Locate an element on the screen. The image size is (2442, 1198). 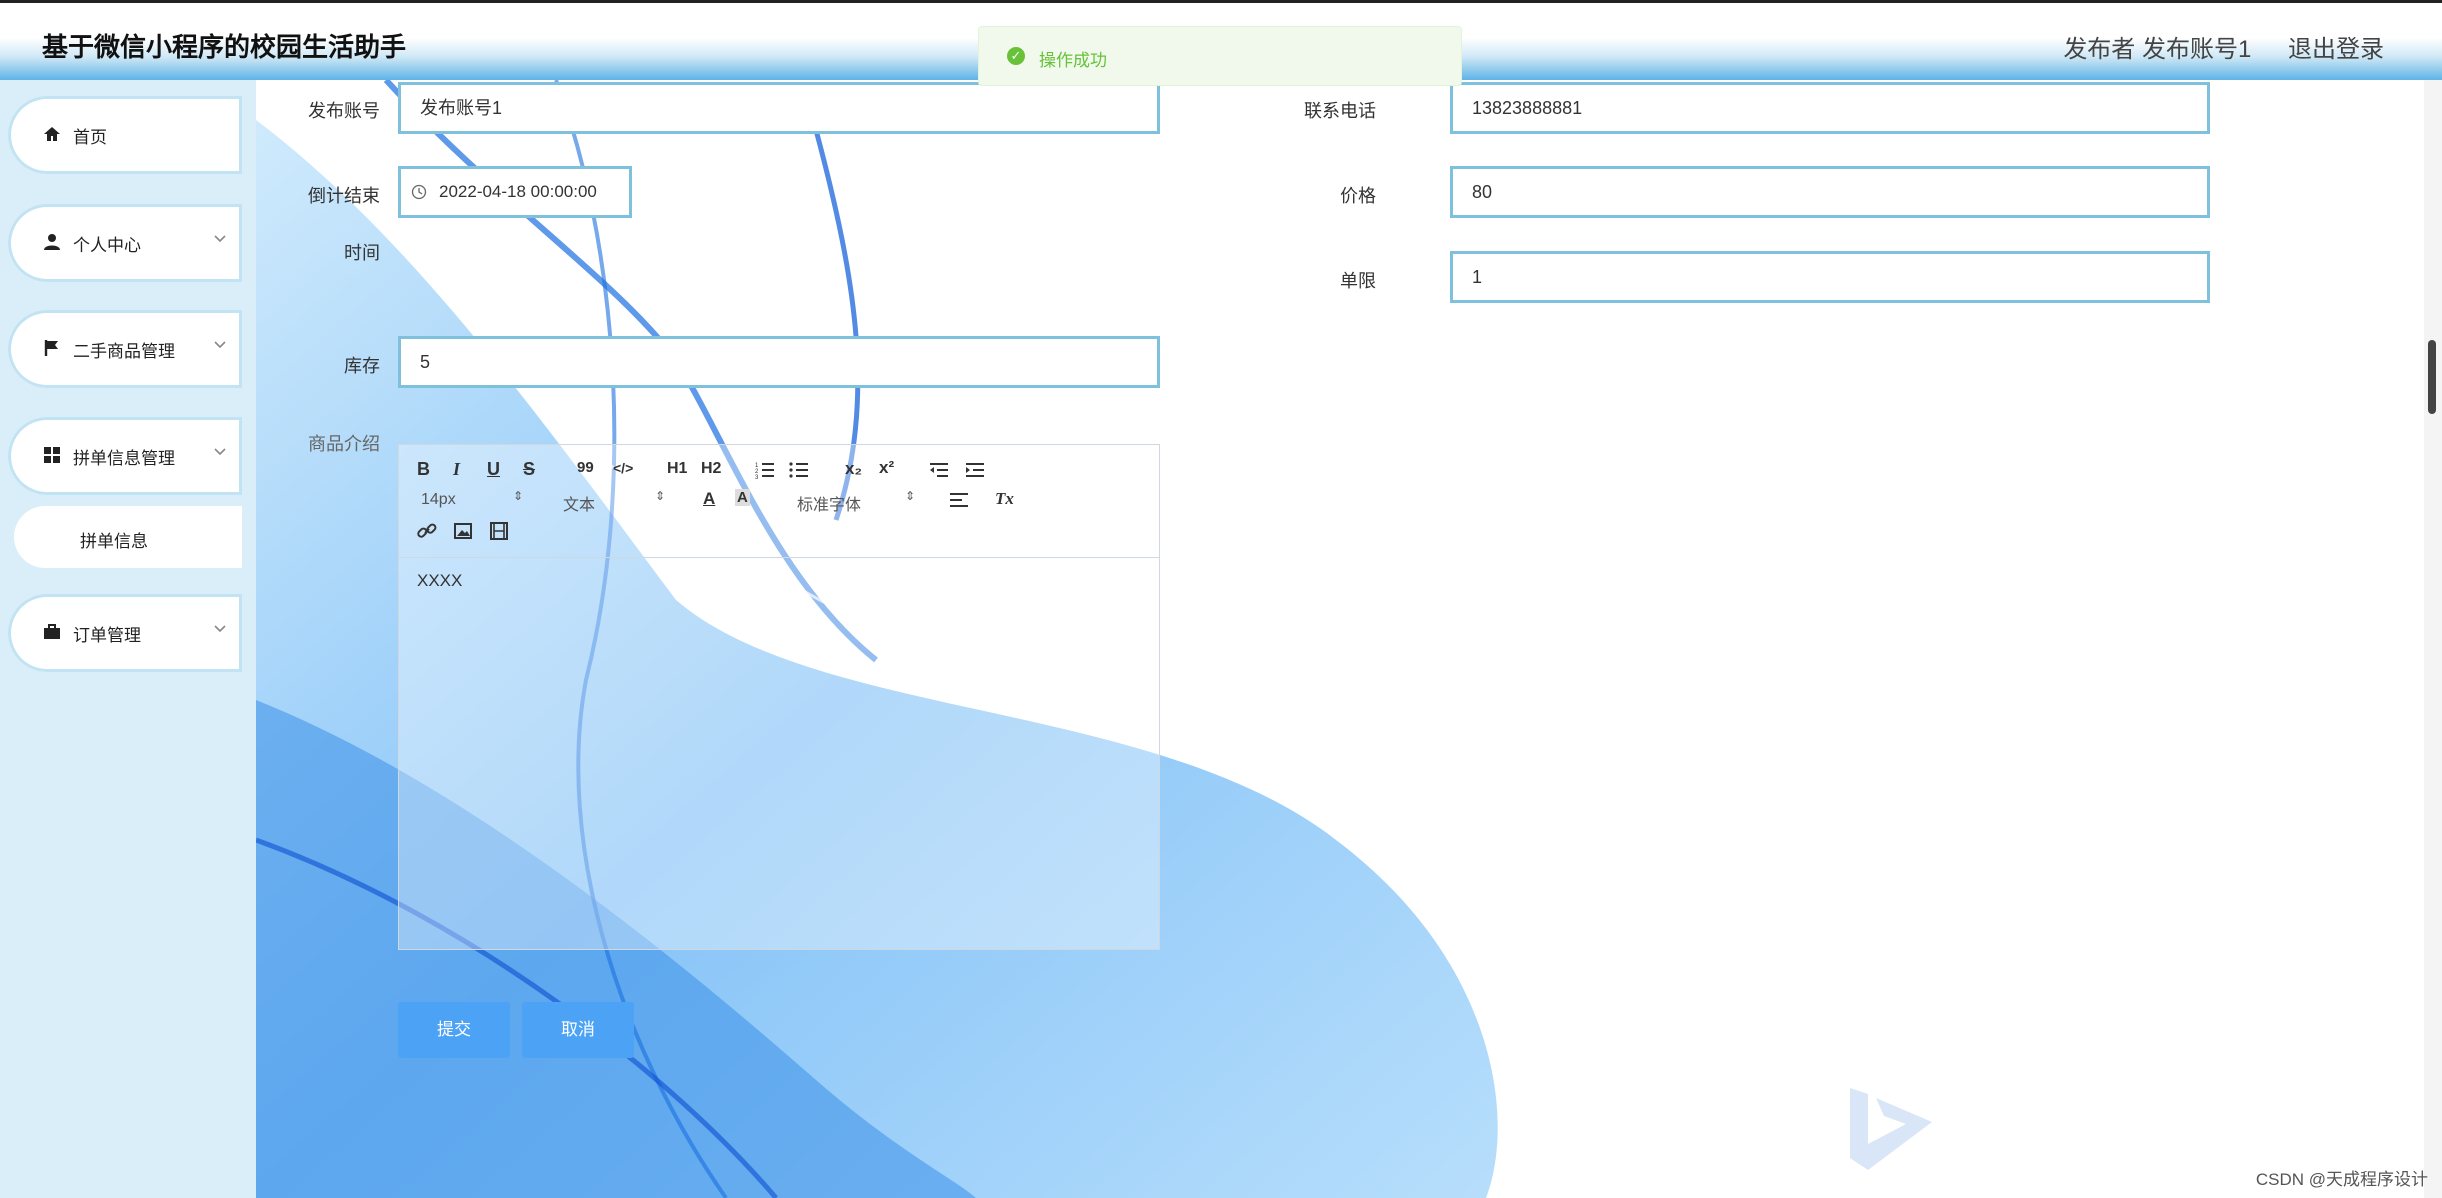
phone-label: 联系电话 is located at coordinates (1340, 111).